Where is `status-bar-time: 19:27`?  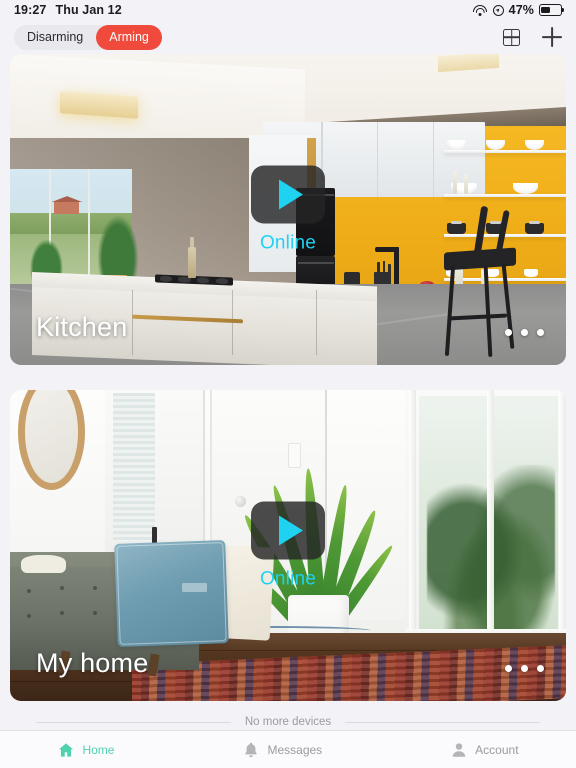
status-bar-time: 19:27 is located at coordinates (30, 10).